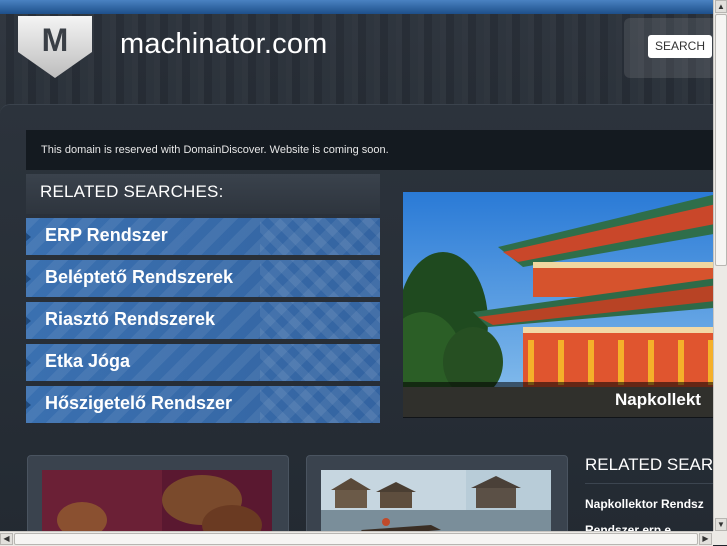 This screenshot has width=727, height=546. What do you see at coordinates (203, 362) in the screenshot?
I see `related-link-etka-joga: Etka Jóga` at bounding box center [203, 362].